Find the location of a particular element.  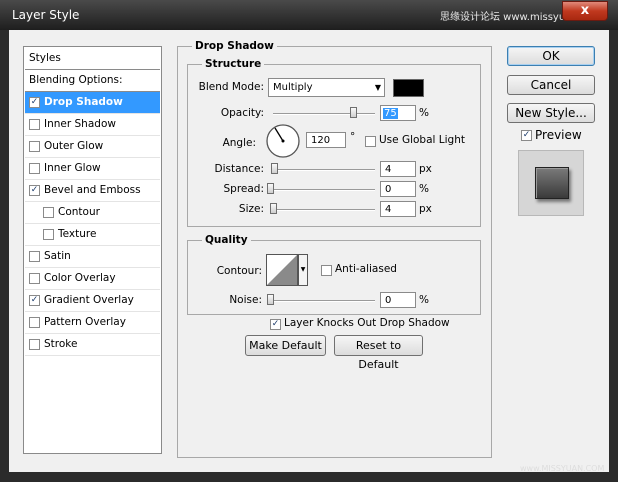

opacity-slider is located at coordinates (324, 114).